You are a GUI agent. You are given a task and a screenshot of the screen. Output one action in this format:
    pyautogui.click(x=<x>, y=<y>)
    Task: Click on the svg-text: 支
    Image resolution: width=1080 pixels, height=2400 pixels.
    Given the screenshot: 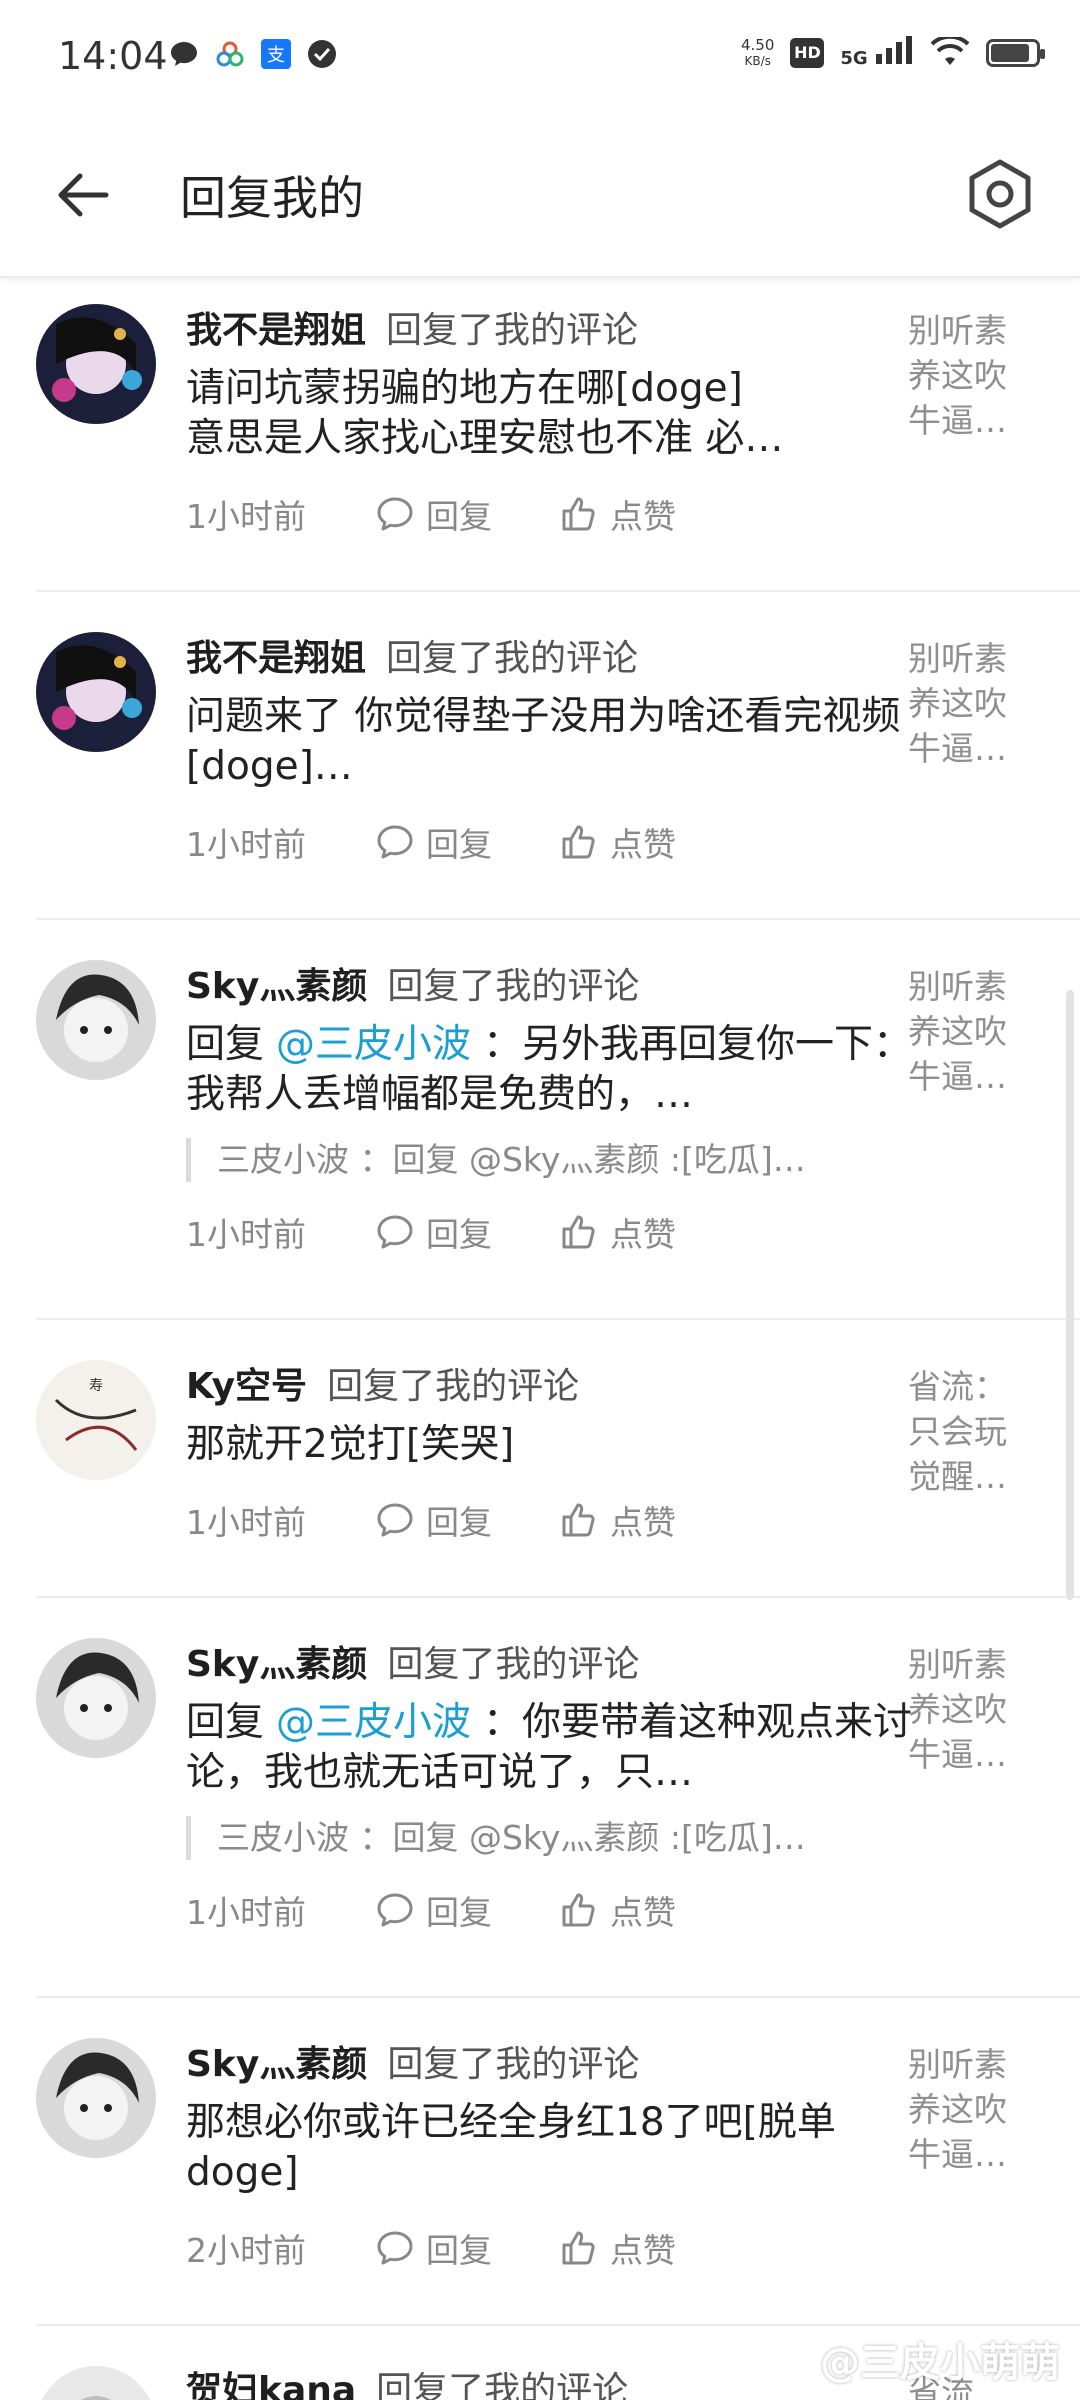 What is the action you would take?
    pyautogui.click(x=276, y=55)
    